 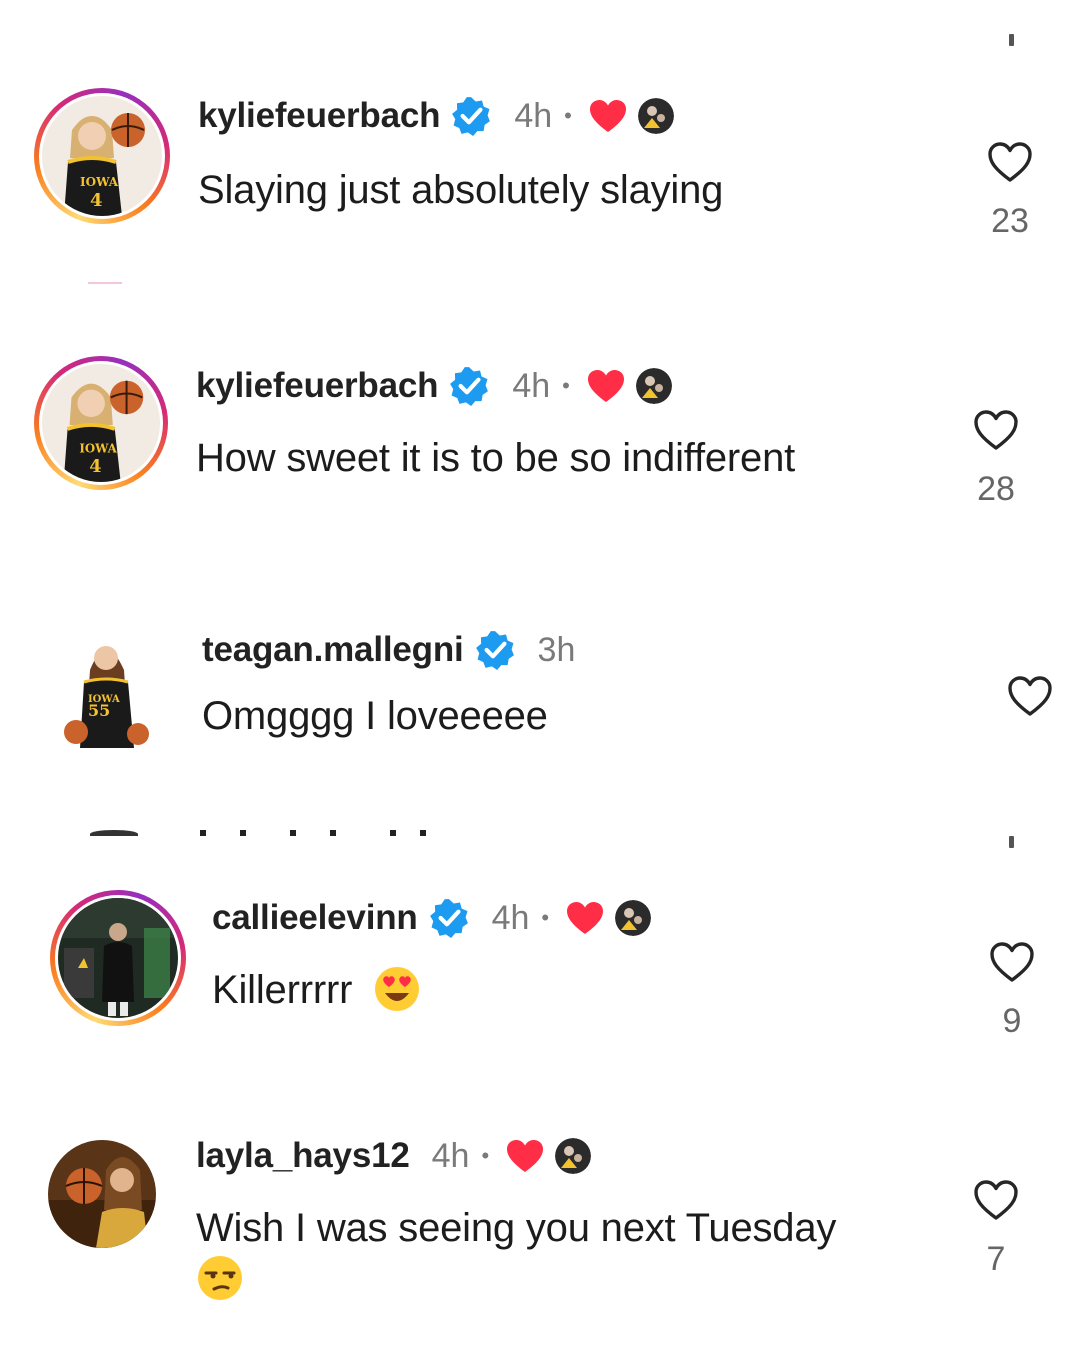 What do you see at coordinates (996, 458) in the screenshot?
I see `like-column: 28` at bounding box center [996, 458].